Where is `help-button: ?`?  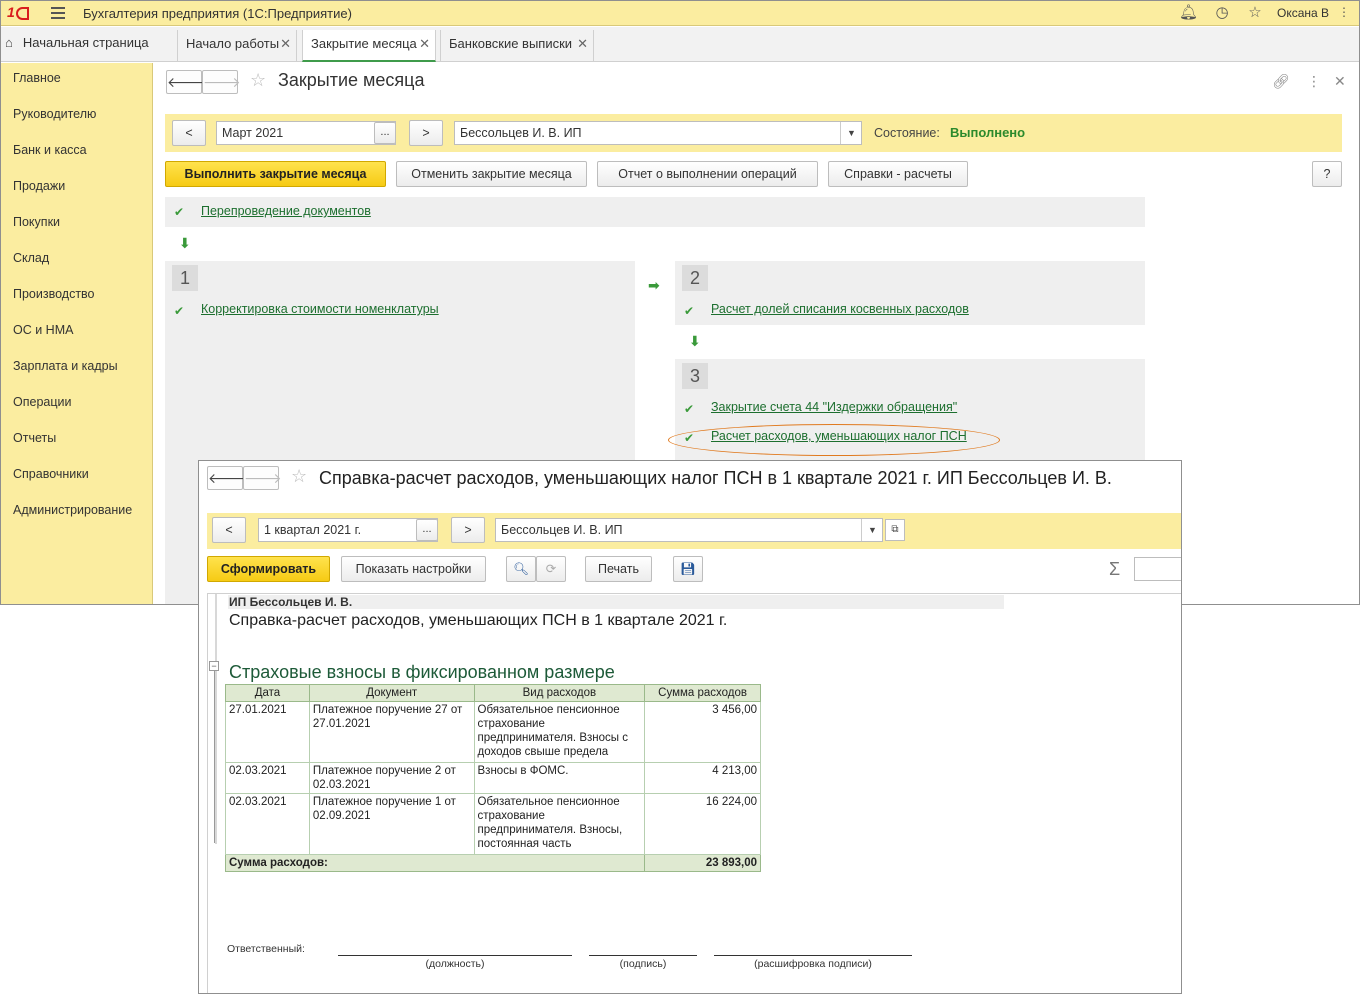 help-button: ? is located at coordinates (1327, 174).